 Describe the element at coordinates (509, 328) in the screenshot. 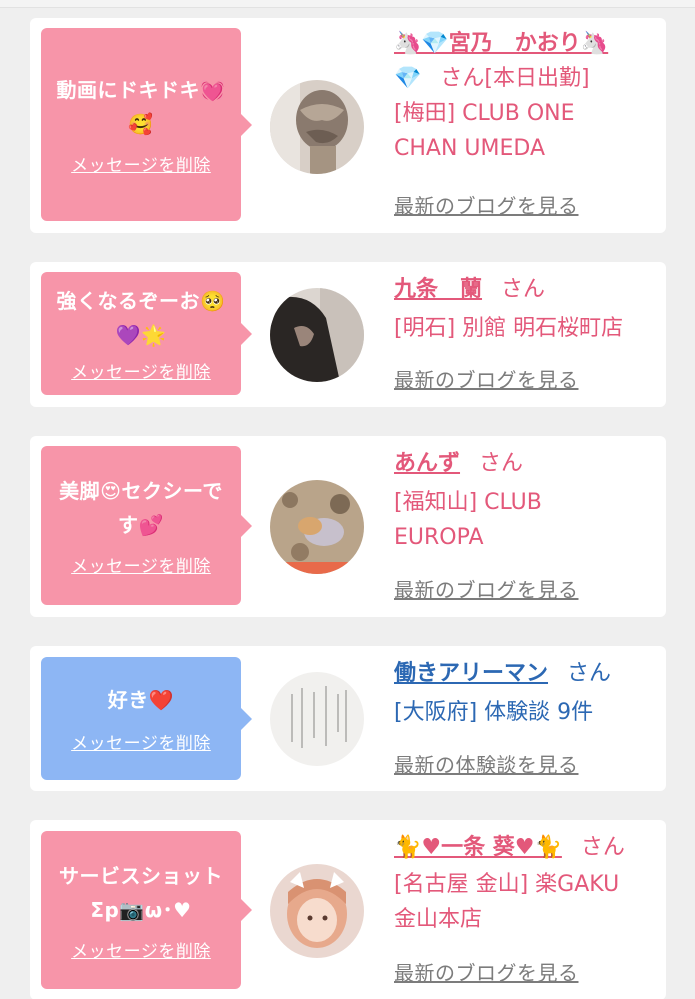

I see `shop-name: [明石] 別館 明石桜町店` at that location.